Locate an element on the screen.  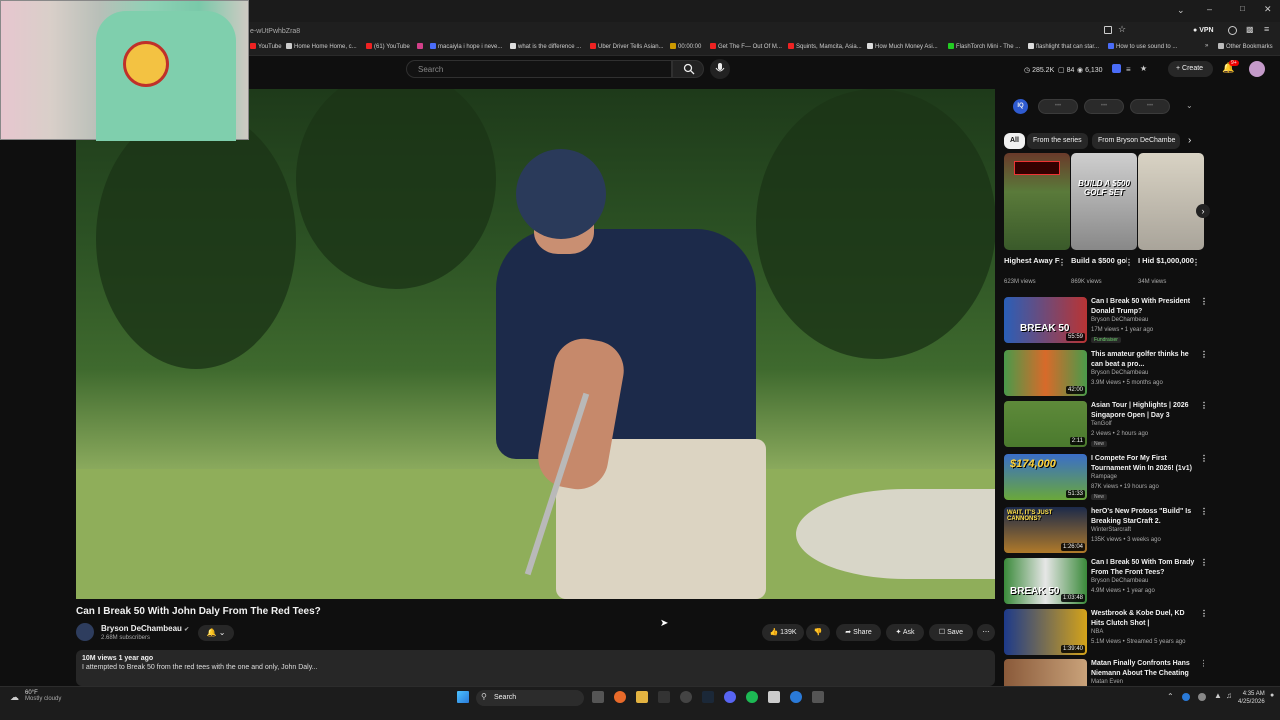
chip-from-series: From the series is located at coordinates (1057, 141).